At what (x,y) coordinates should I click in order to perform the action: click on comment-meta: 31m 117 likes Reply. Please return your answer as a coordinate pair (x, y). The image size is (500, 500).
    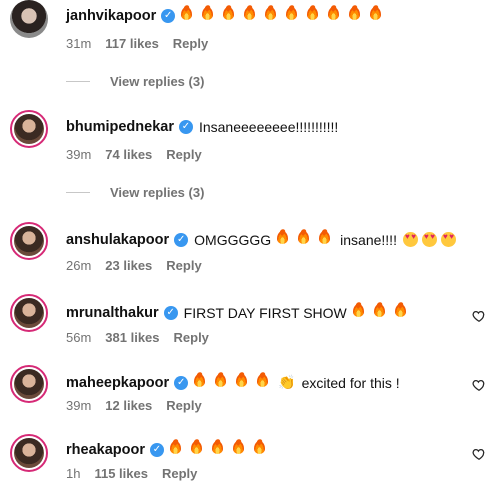
    Looking at the image, I should click on (137, 43).